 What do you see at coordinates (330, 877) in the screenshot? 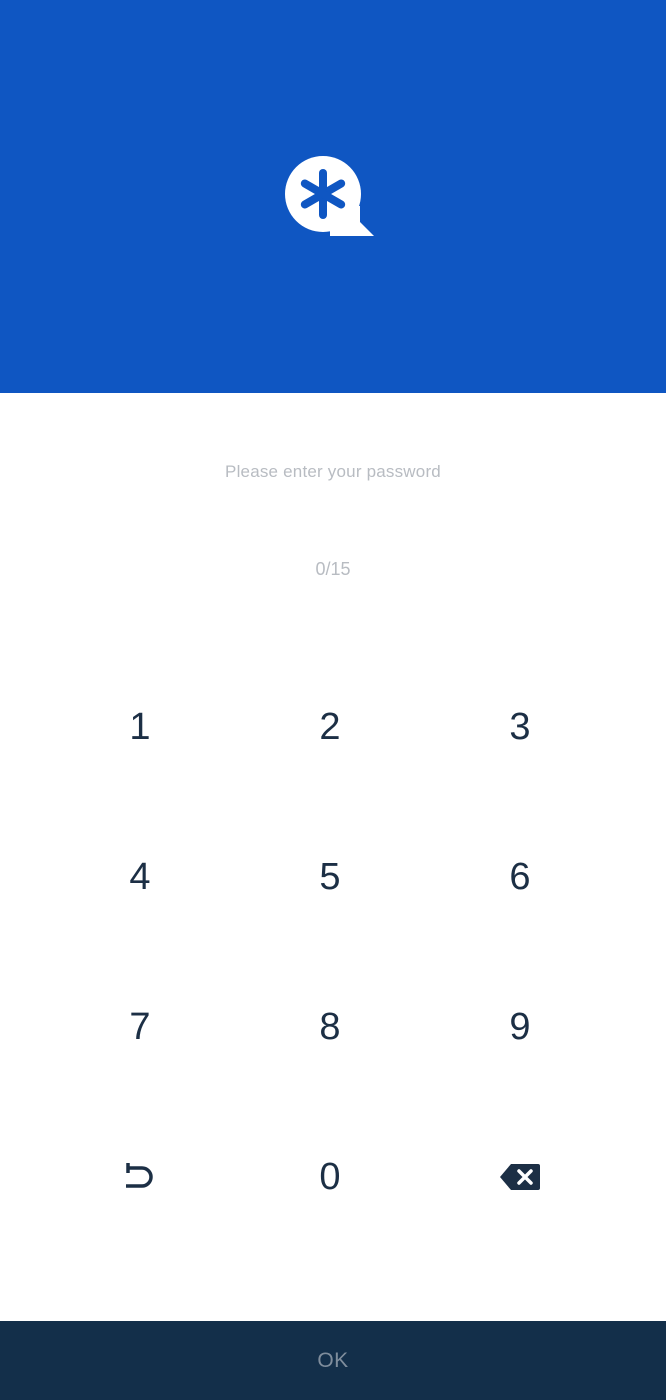
I see `key-5: 5` at bounding box center [330, 877].